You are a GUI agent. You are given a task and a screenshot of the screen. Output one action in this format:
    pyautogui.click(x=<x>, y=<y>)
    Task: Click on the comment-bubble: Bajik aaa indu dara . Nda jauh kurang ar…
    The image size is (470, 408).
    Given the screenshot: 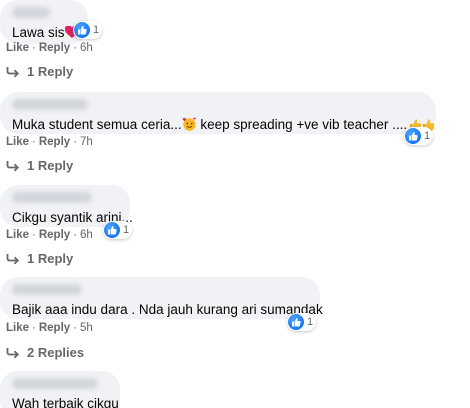 What is the action you would take?
    pyautogui.click(x=161, y=298)
    